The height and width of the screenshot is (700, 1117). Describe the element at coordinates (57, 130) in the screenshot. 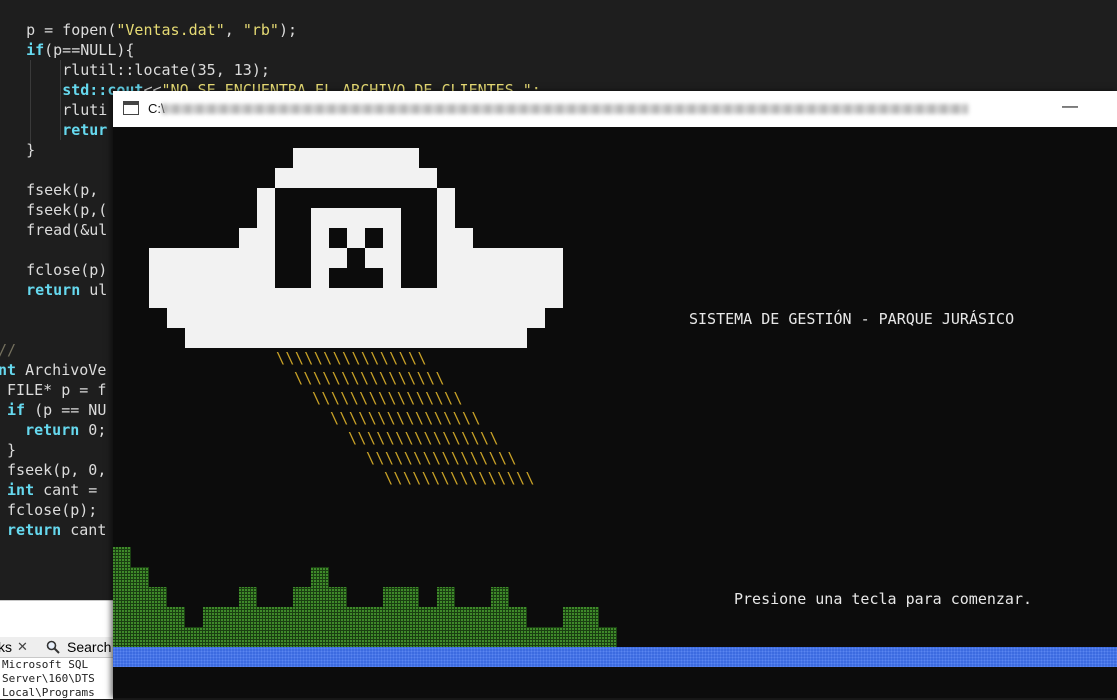

I see `code-line: retur` at that location.